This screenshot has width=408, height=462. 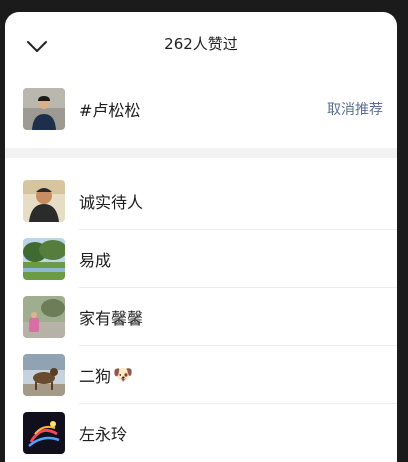 I want to click on user-name: 左永玲, so click(x=238, y=433).